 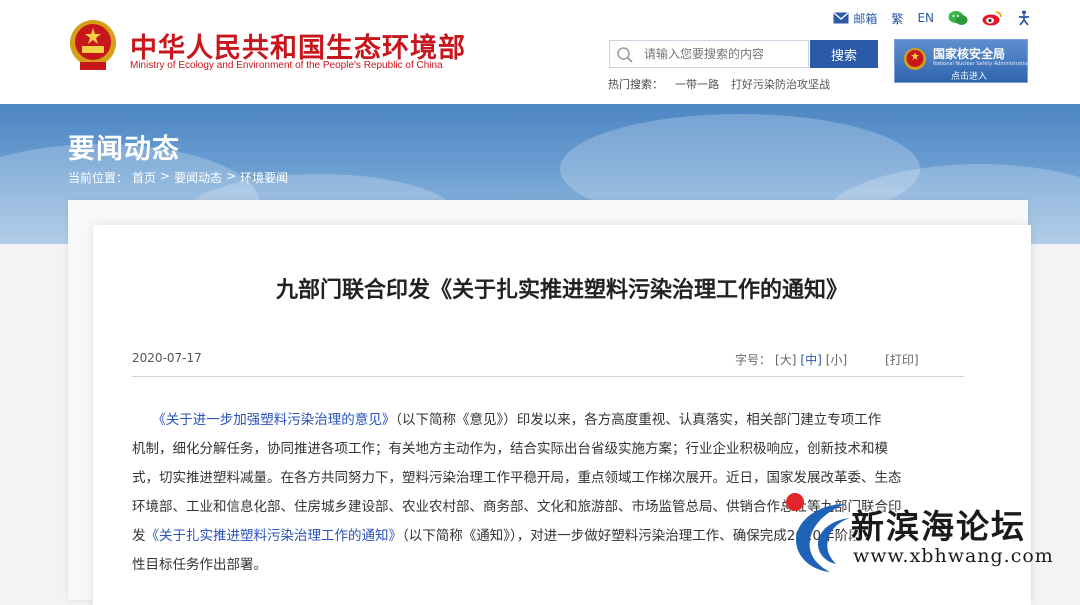 What do you see at coordinates (969, 77) in the screenshot?
I see `nsa-enter-label: 点击进入` at bounding box center [969, 77].